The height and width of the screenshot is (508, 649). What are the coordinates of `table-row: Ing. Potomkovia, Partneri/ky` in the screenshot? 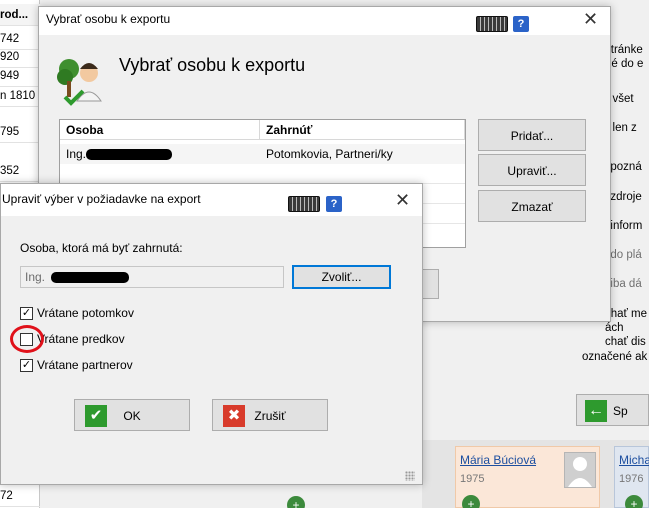 It's located at (262, 154).